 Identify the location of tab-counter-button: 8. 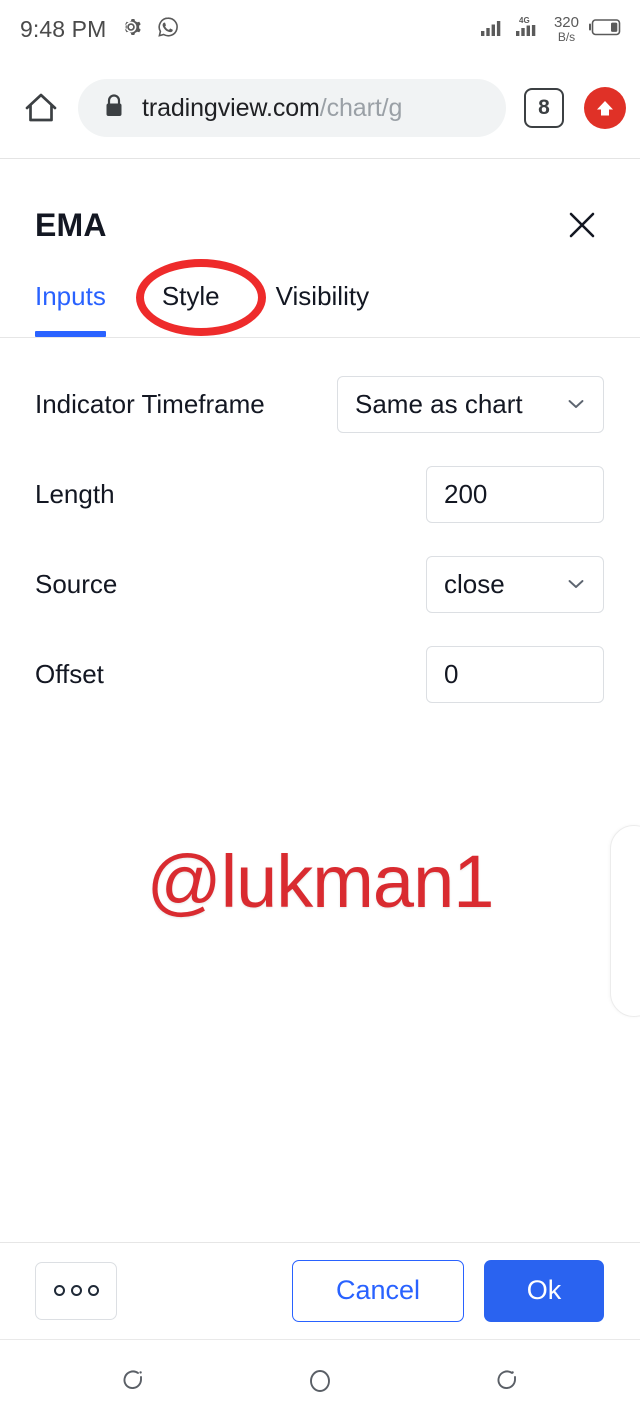
(544, 108).